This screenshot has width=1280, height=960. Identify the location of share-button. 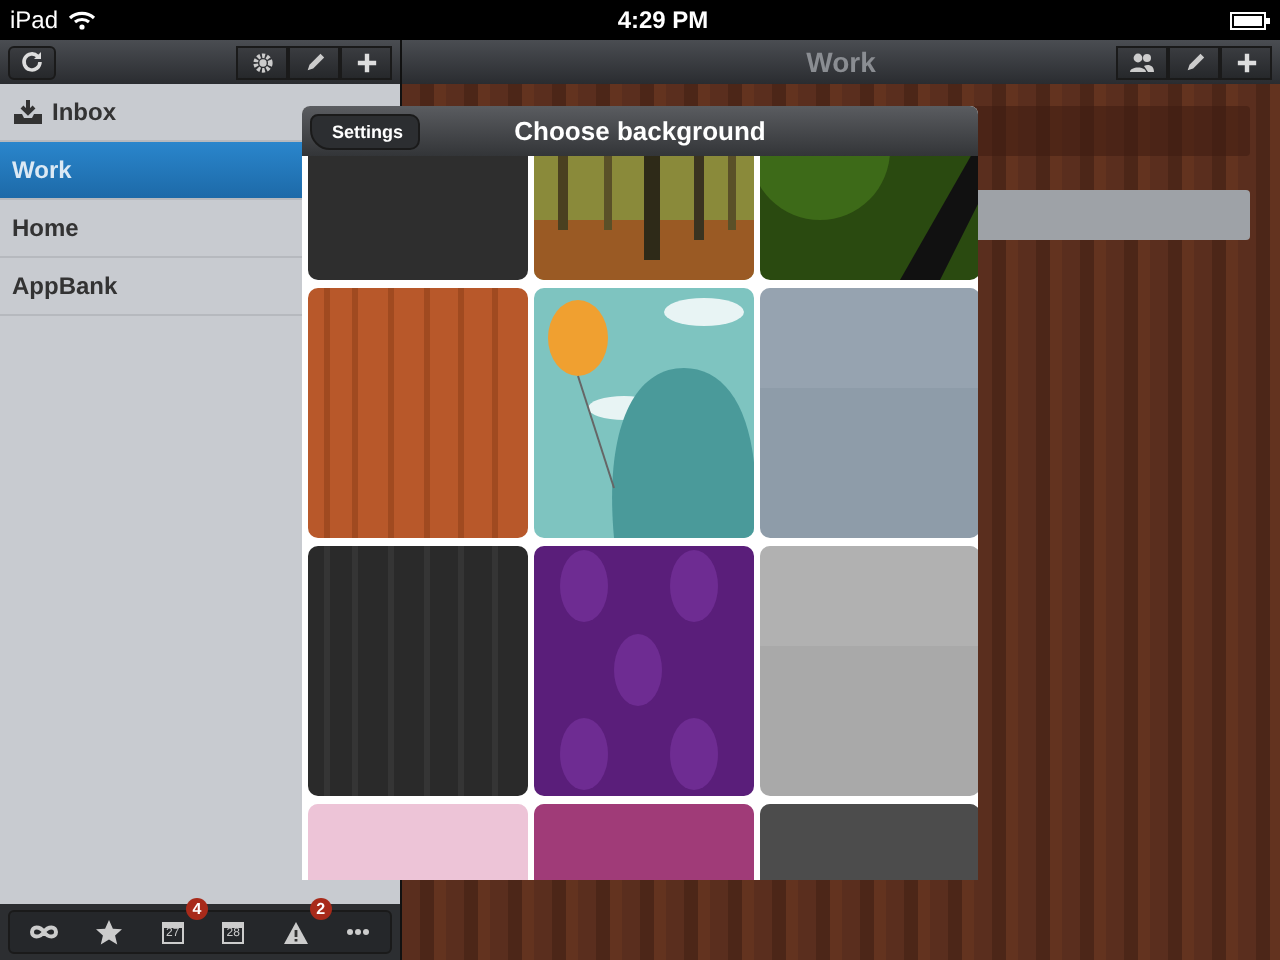
(1142, 62).